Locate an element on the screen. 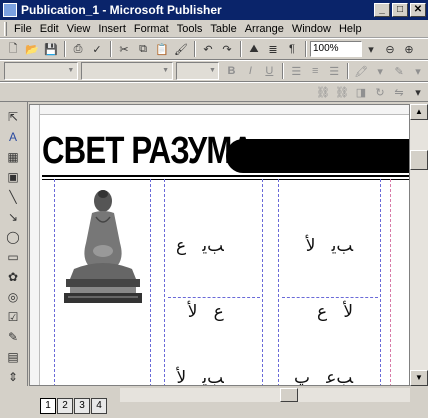  align-center-icon: ≡ is located at coordinates (315, 71).